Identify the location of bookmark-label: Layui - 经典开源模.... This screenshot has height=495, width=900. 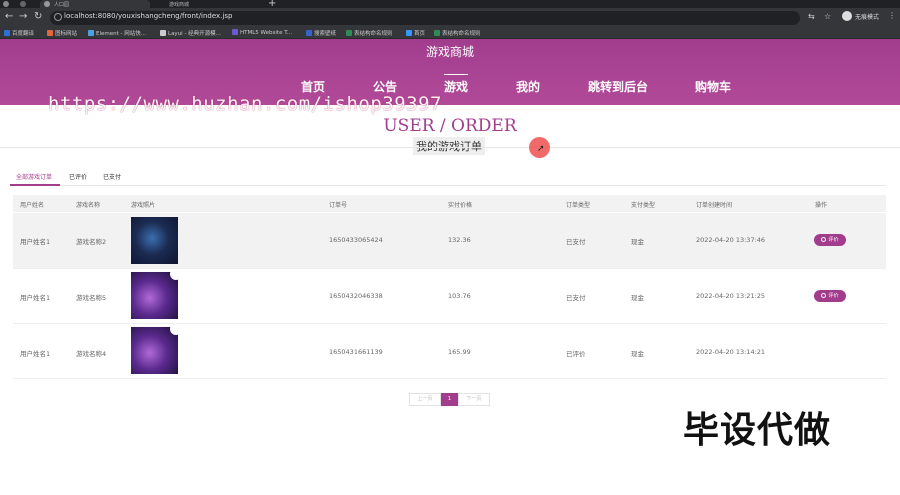
(194, 34).